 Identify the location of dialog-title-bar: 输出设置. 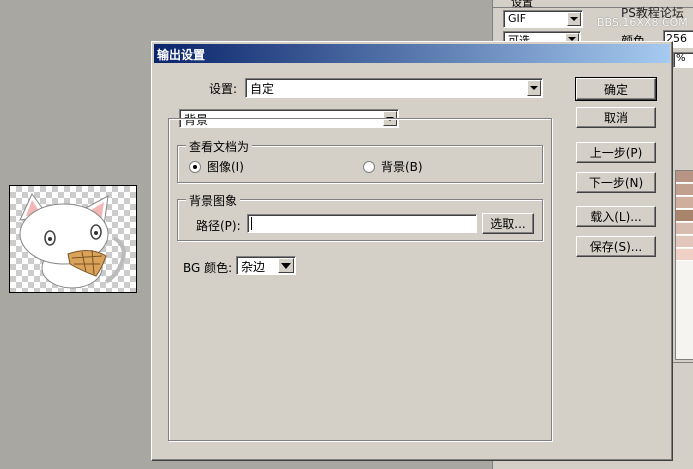
(412, 53).